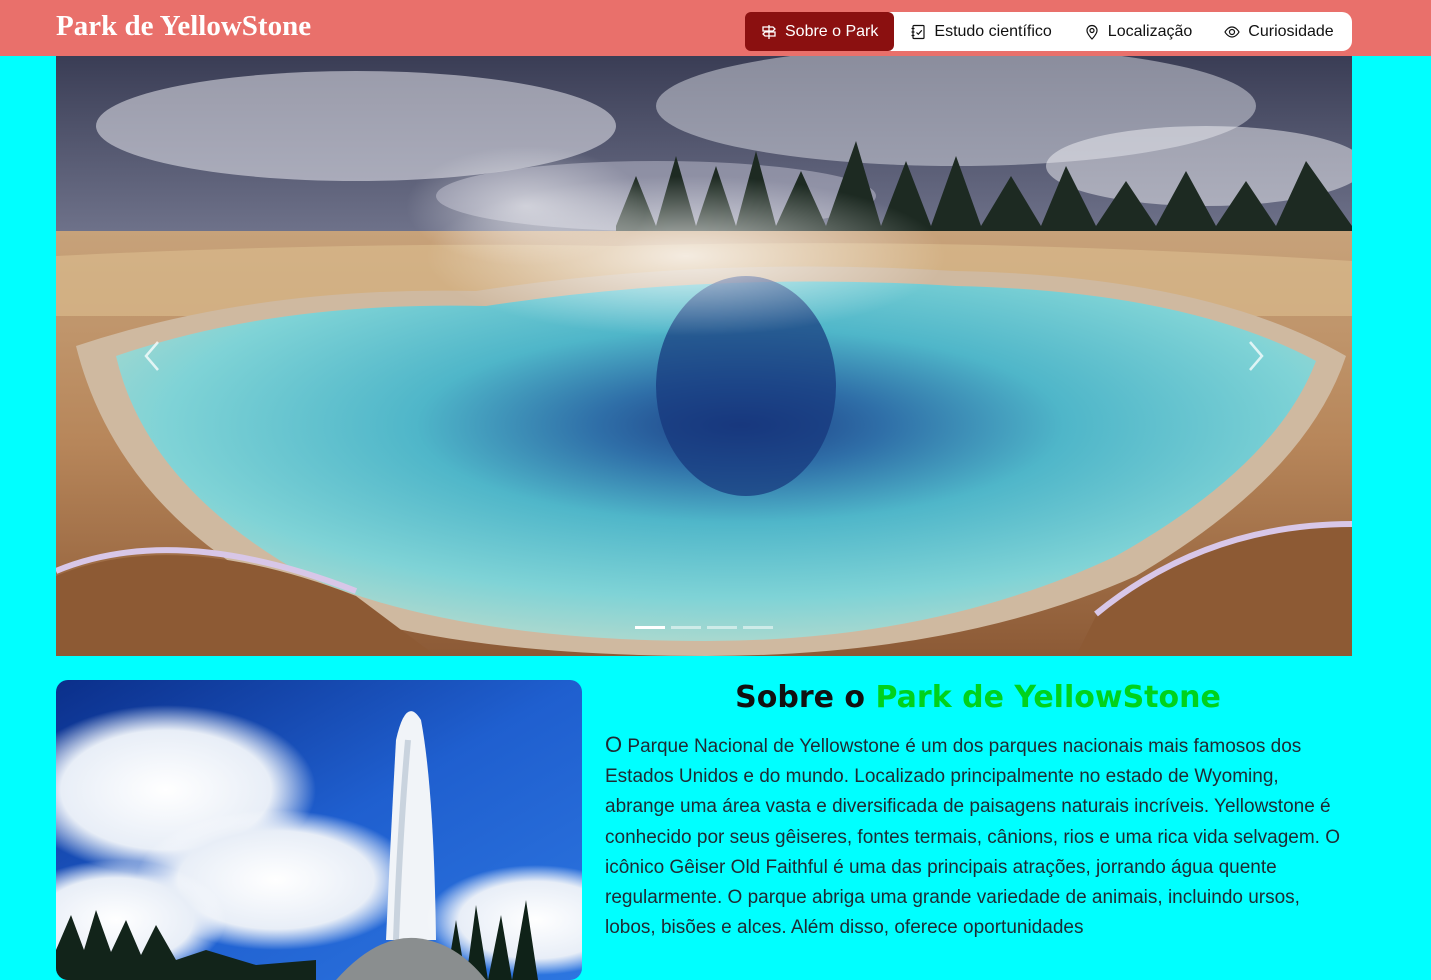 The image size is (1431, 980). Describe the element at coordinates (704, 627) in the screenshot. I see `carousel-indicators` at that location.